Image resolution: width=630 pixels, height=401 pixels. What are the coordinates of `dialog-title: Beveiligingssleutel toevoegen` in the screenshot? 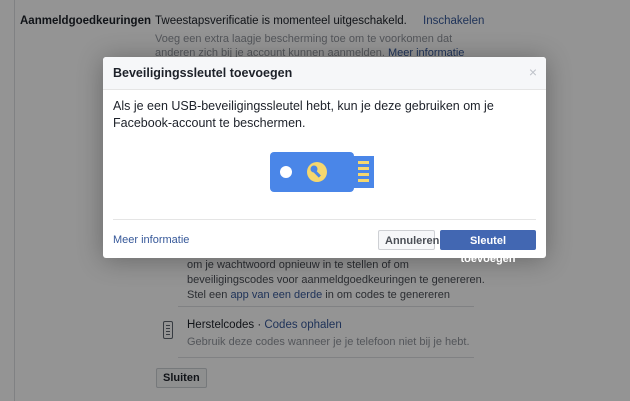 It's located at (203, 73).